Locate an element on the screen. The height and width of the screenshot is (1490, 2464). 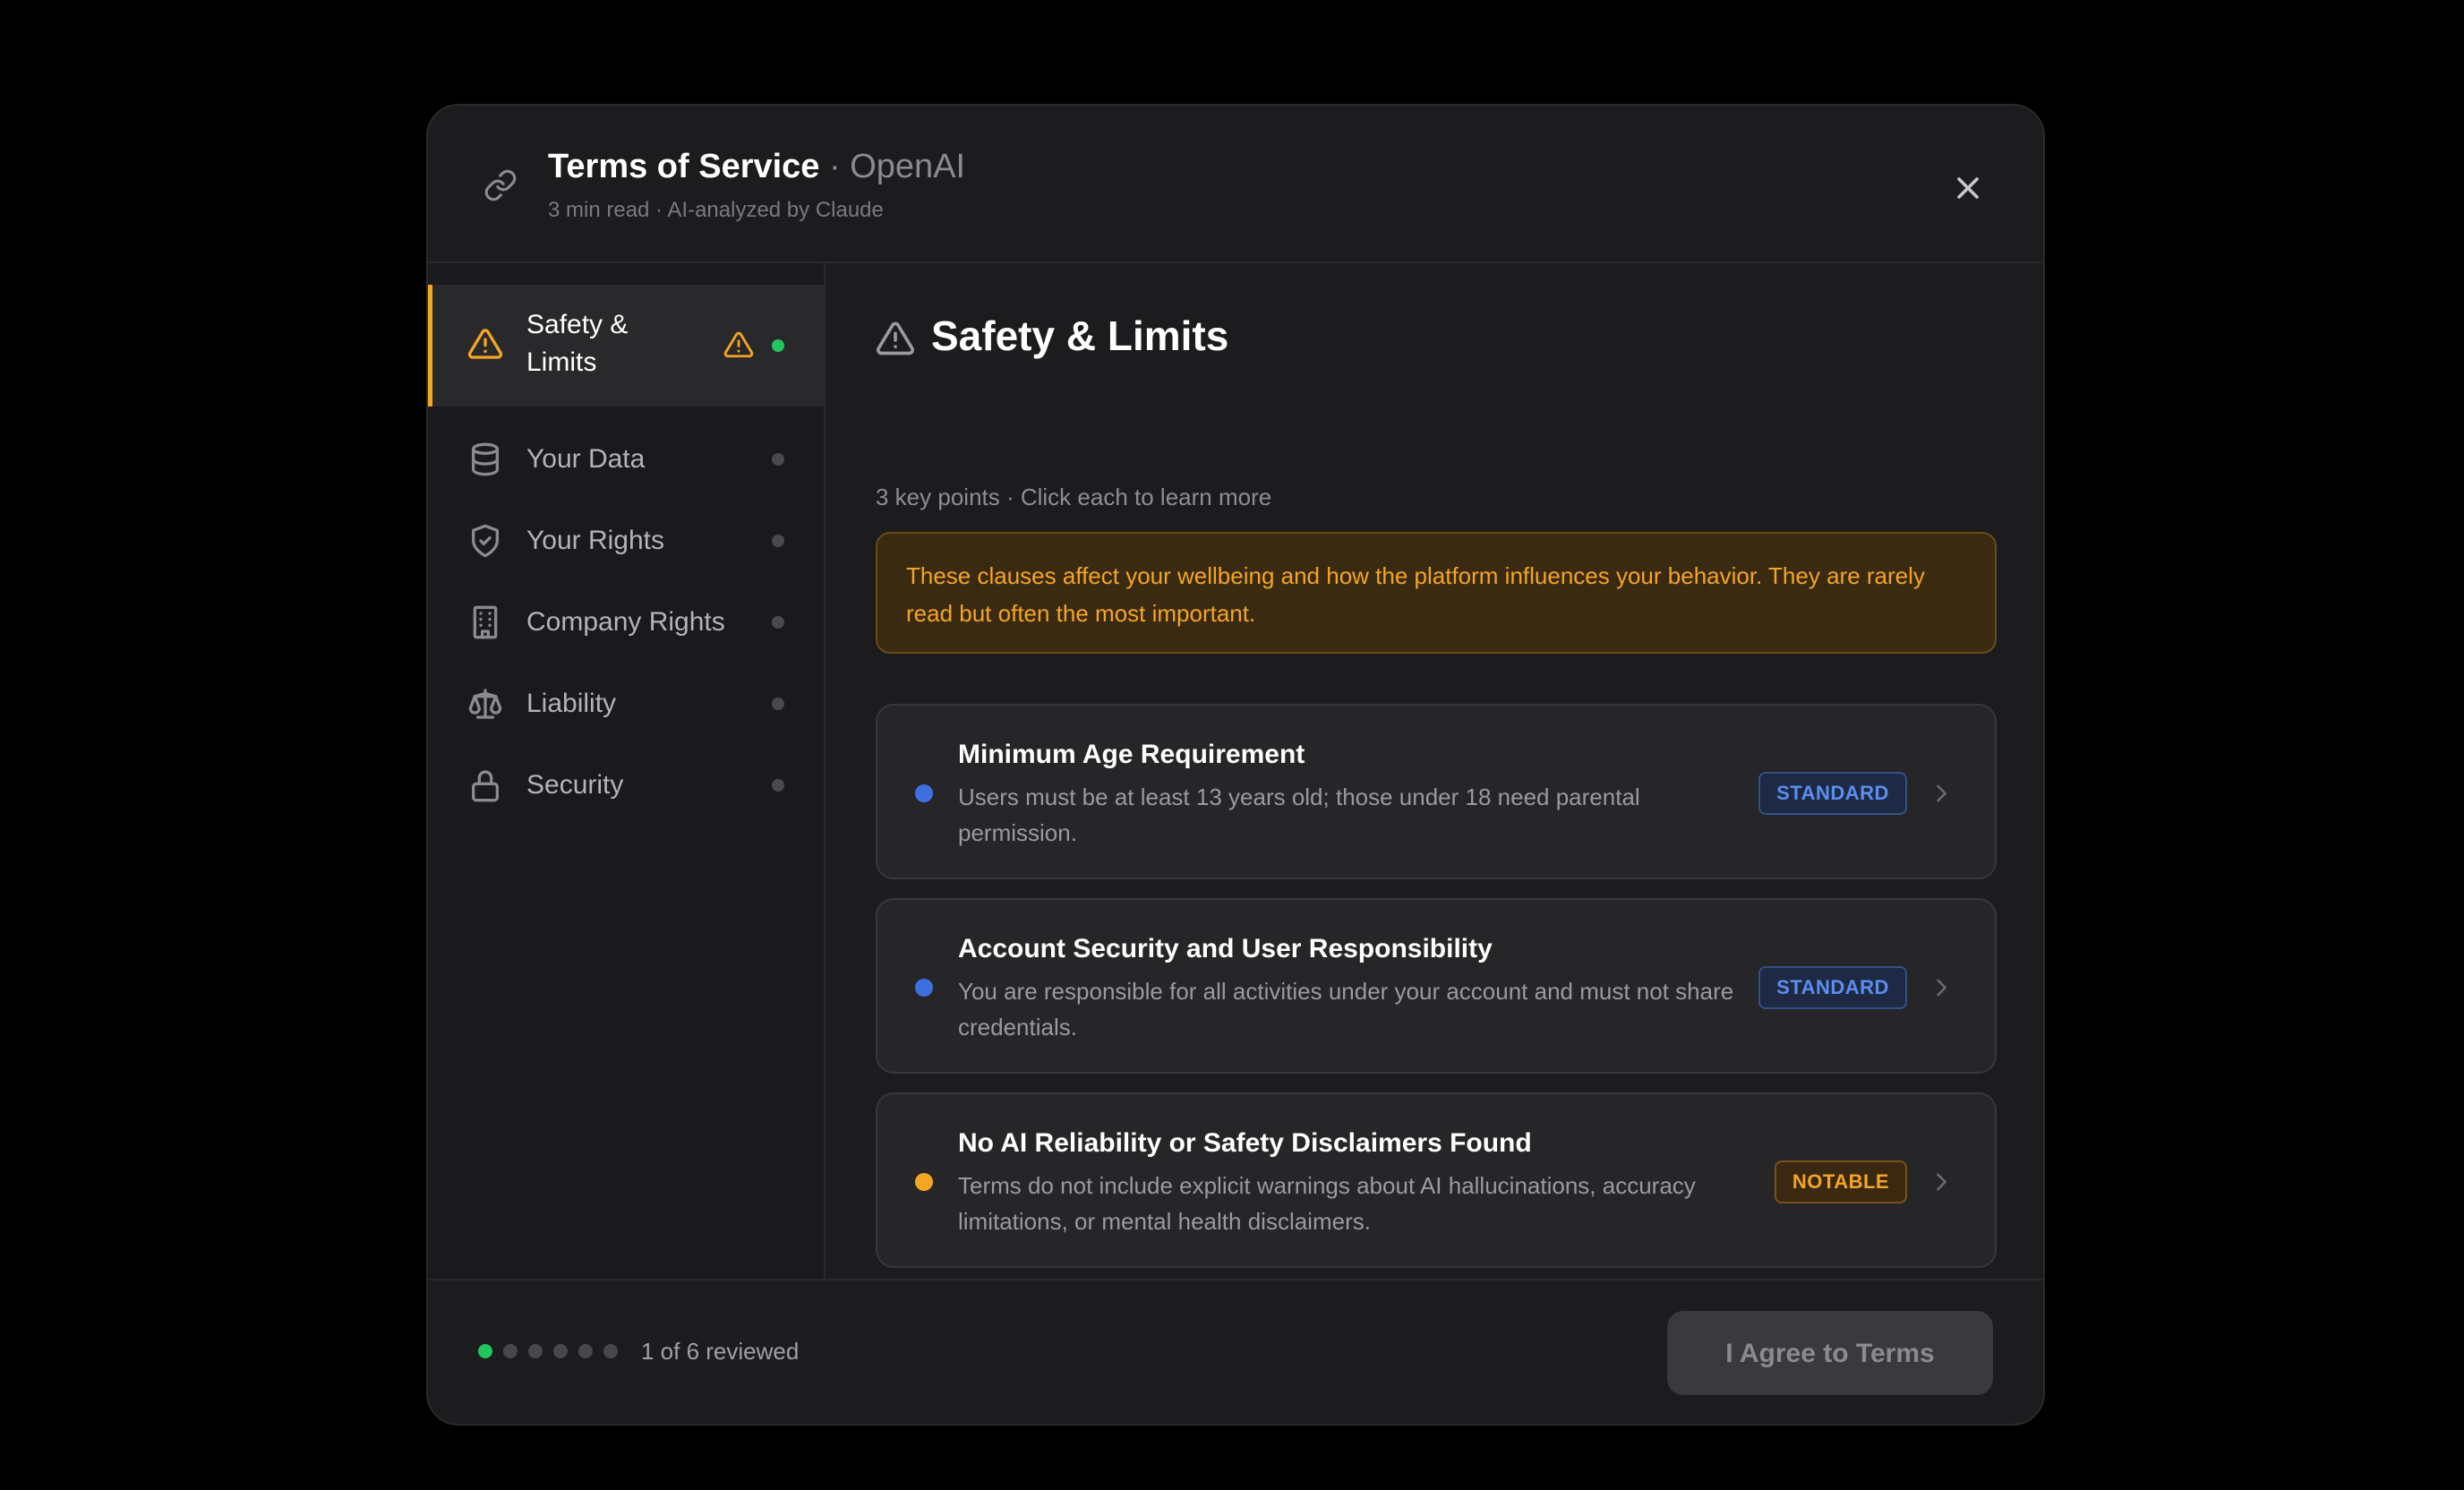
reviewed-status-dot is located at coordinates (778, 345).